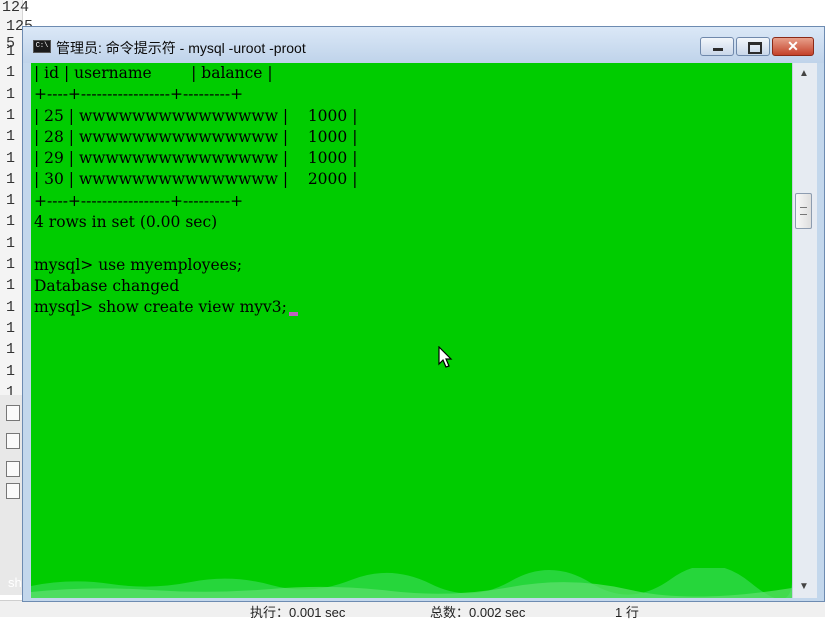 This screenshot has width=825, height=621. I want to click on console-line: | 29 | wwwwwwwwwwwwwww | 1000 |, so click(196, 158).